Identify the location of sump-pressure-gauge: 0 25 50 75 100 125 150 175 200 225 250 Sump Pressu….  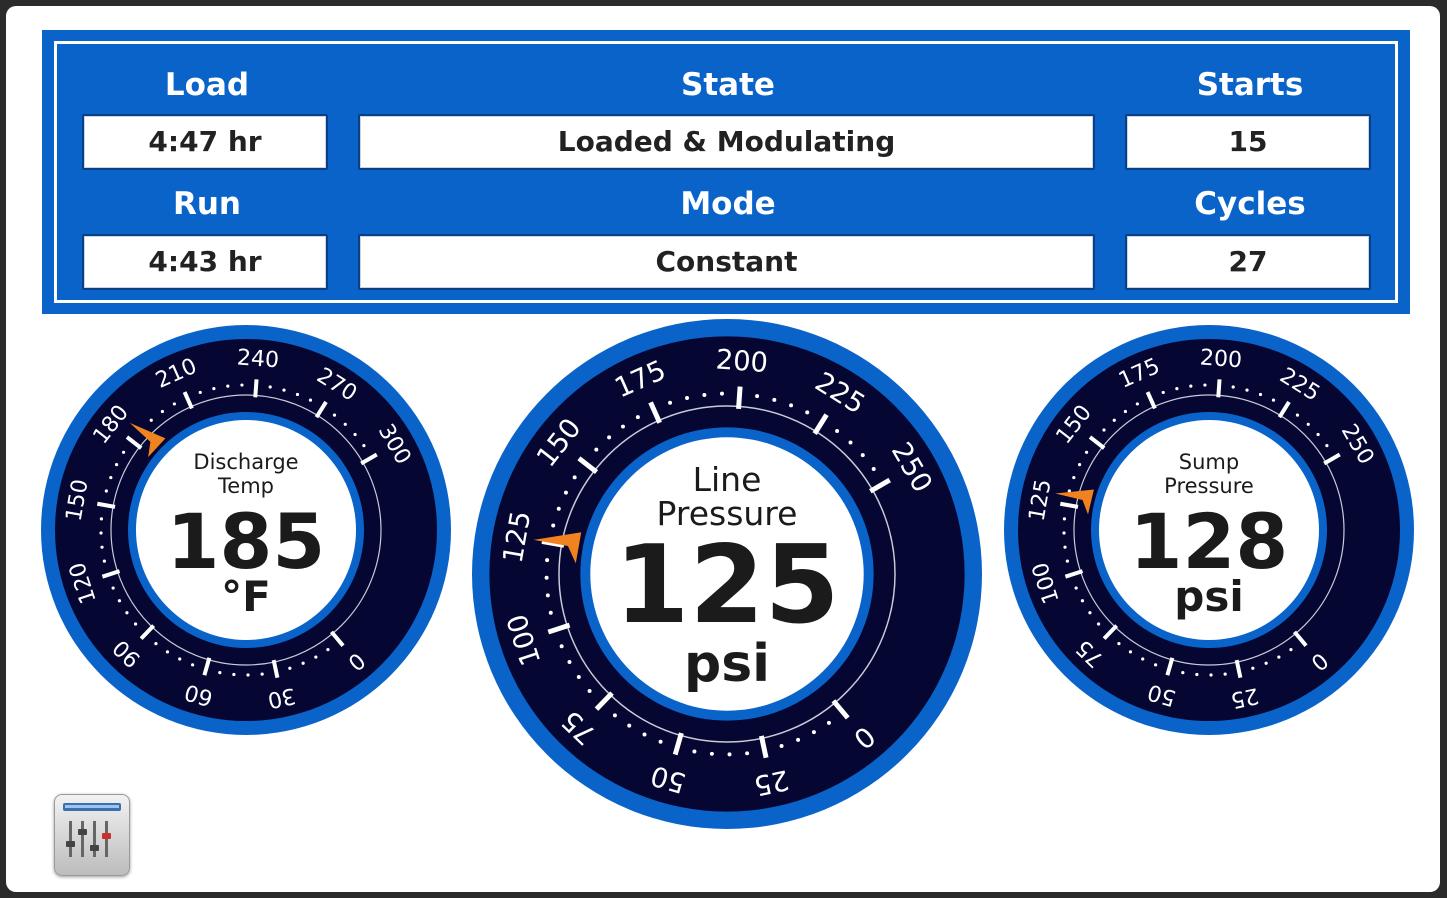
(1209, 530).